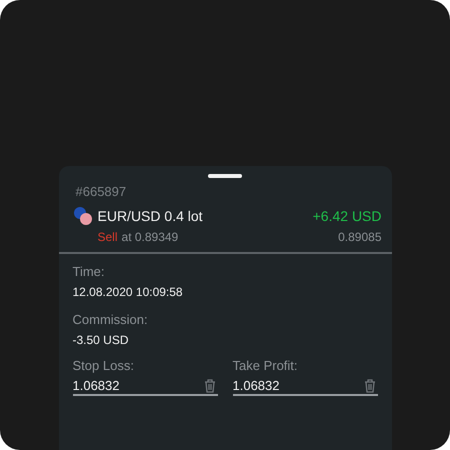 The image size is (450, 450). Describe the element at coordinates (347, 216) in the screenshot. I see `profit: +6.42 USD` at that location.